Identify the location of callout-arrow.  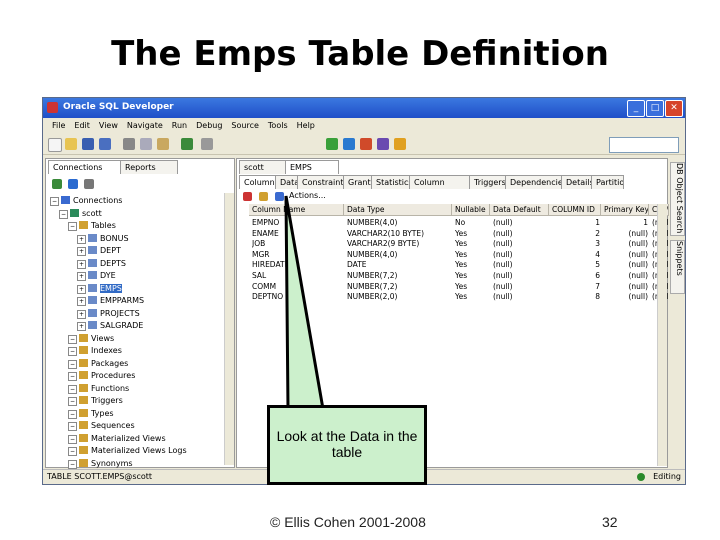
(304, 303).